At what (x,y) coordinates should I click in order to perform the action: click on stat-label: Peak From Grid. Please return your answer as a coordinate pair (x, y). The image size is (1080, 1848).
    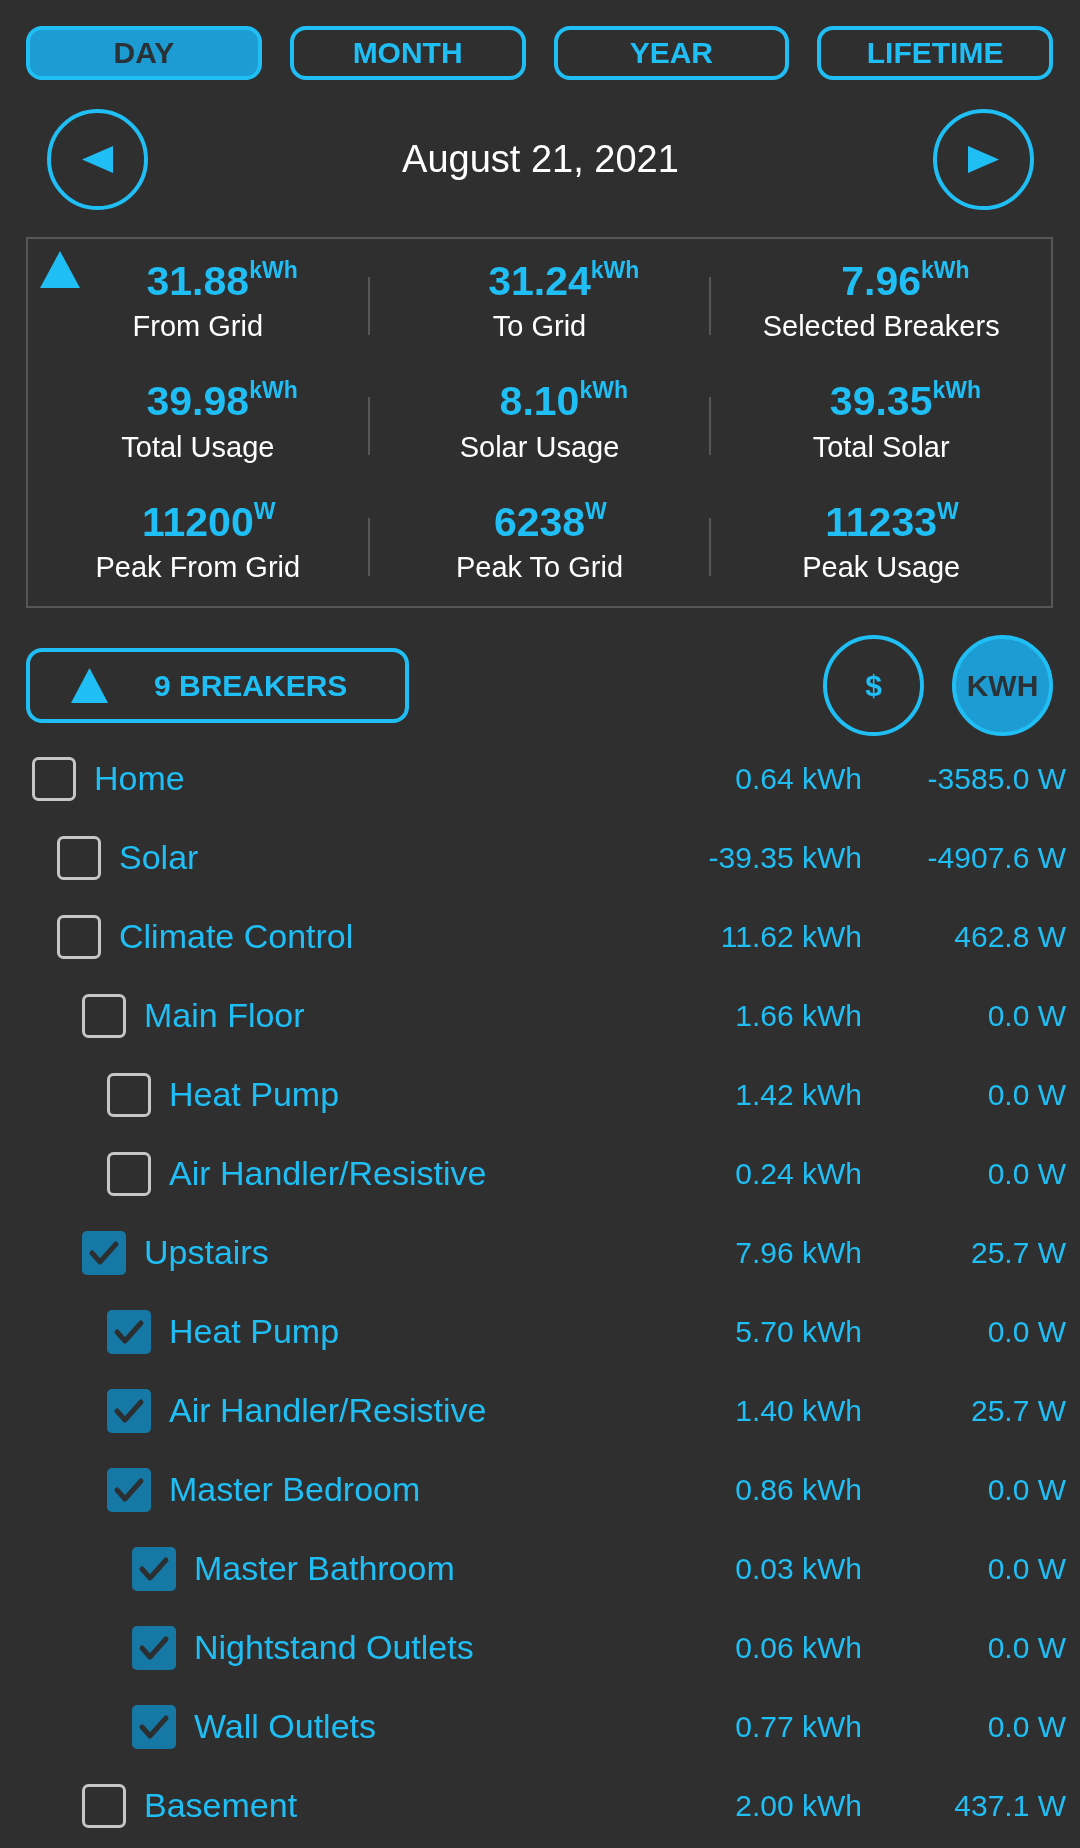
    Looking at the image, I should click on (198, 567).